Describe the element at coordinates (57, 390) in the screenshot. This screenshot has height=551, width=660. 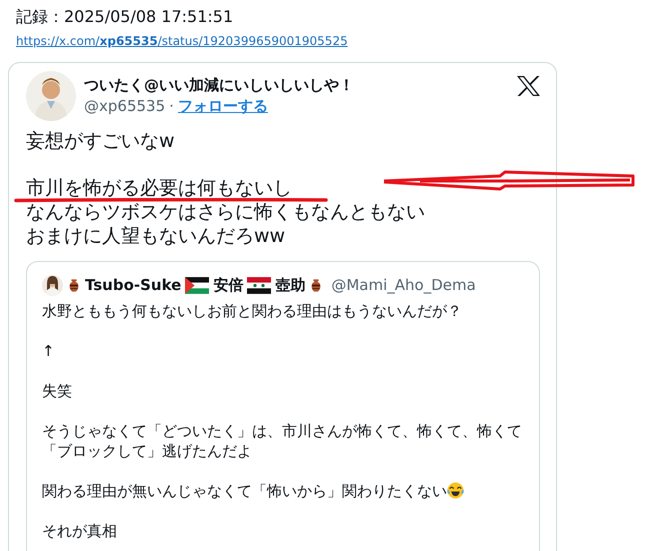
I see `quoted-tweet-text: 失笑` at that location.